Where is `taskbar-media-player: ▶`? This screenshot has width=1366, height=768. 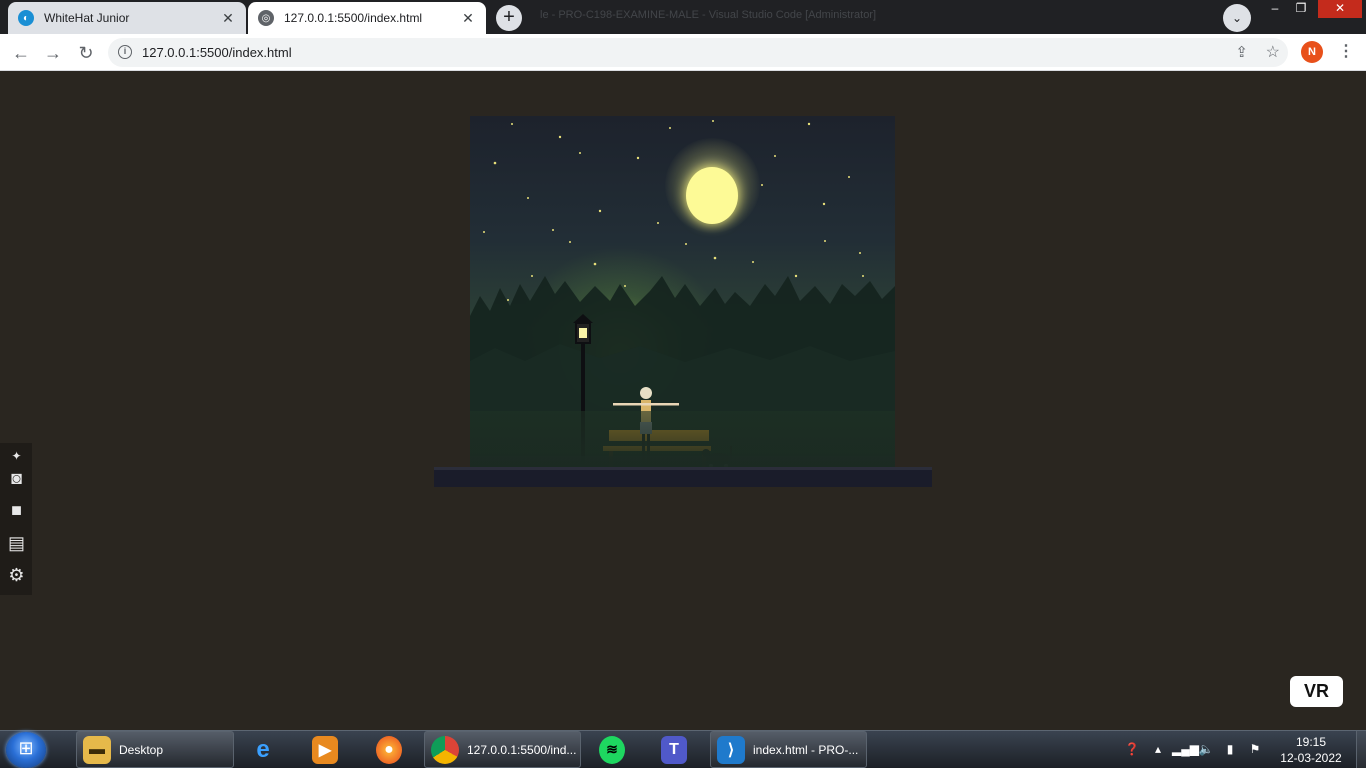 taskbar-media-player: ▶ is located at coordinates (329, 749).